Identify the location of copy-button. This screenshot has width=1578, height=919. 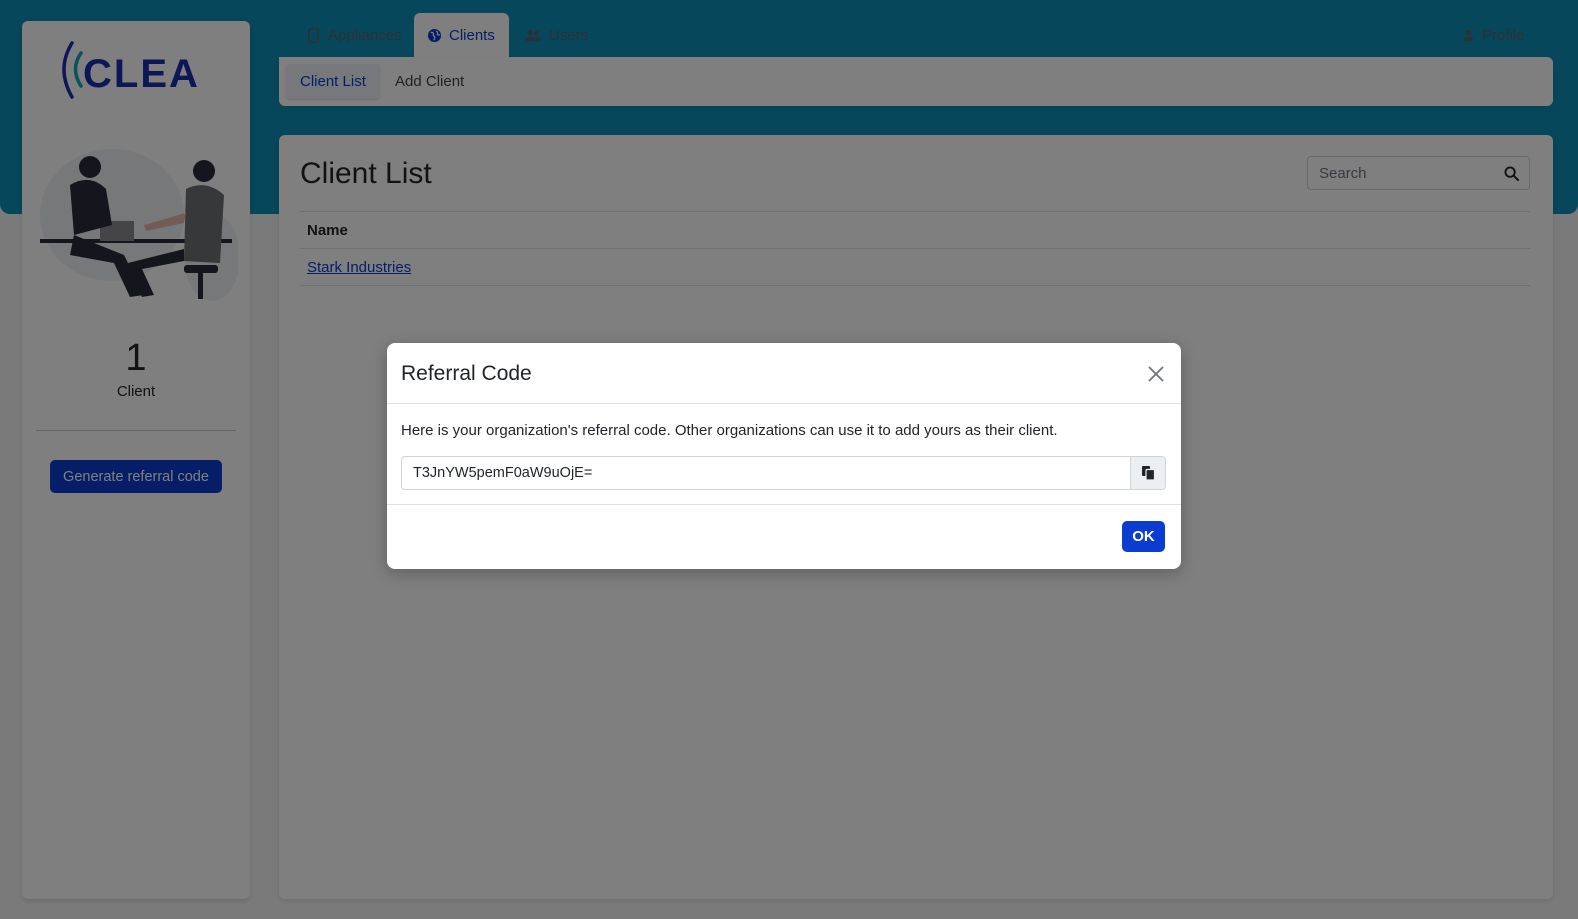
(1147, 473).